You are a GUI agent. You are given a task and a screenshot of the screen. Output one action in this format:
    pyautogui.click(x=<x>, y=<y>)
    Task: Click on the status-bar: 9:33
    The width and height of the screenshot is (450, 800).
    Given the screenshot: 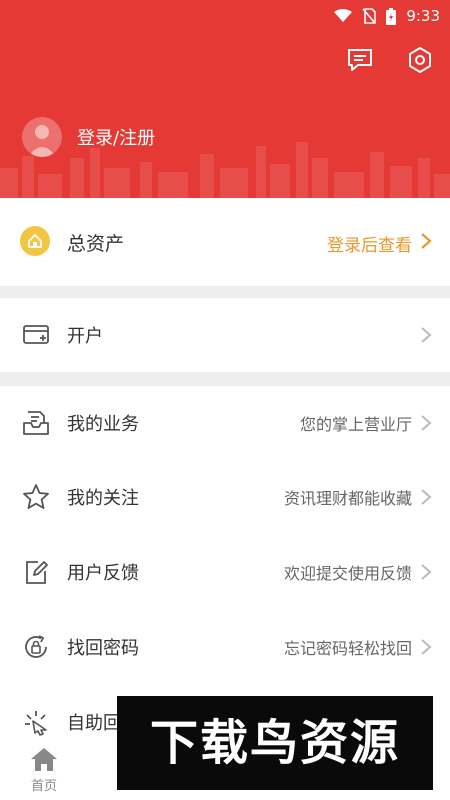 What is the action you would take?
    pyautogui.click(x=387, y=16)
    